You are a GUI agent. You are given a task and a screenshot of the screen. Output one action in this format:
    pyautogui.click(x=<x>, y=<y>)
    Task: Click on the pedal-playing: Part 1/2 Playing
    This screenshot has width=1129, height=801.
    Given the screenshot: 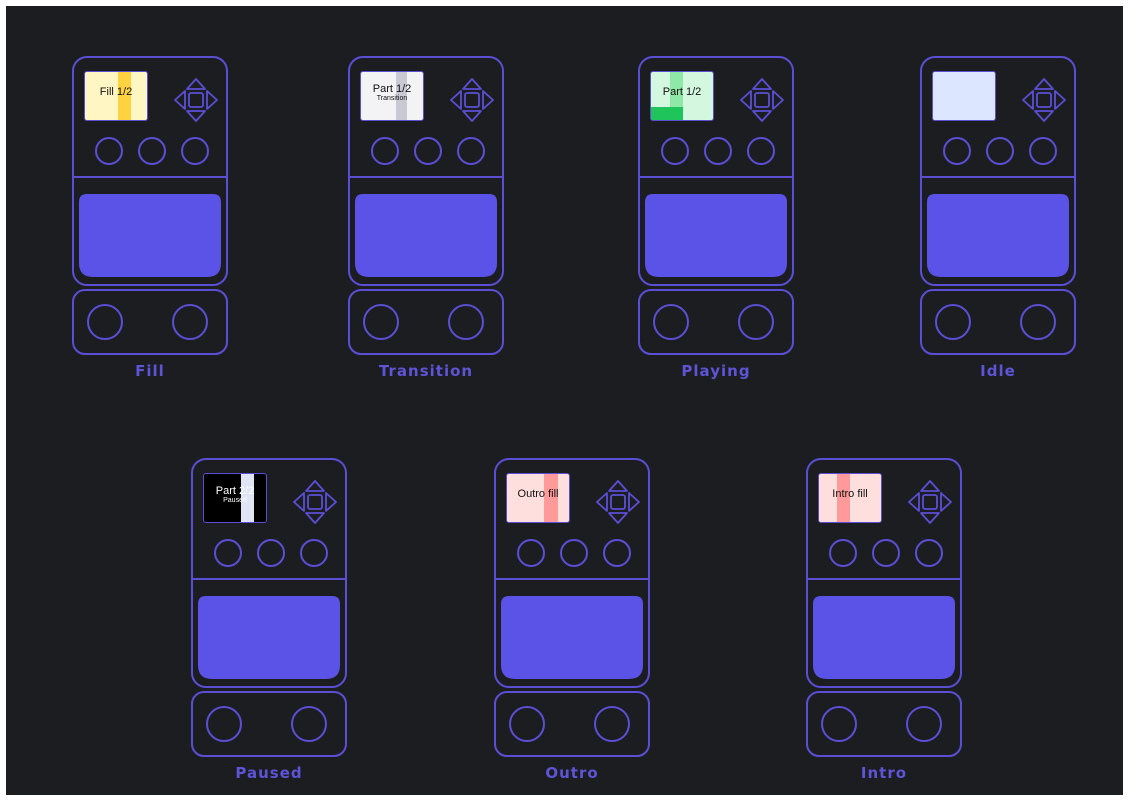 What is the action you would take?
    pyautogui.click(x=716, y=218)
    